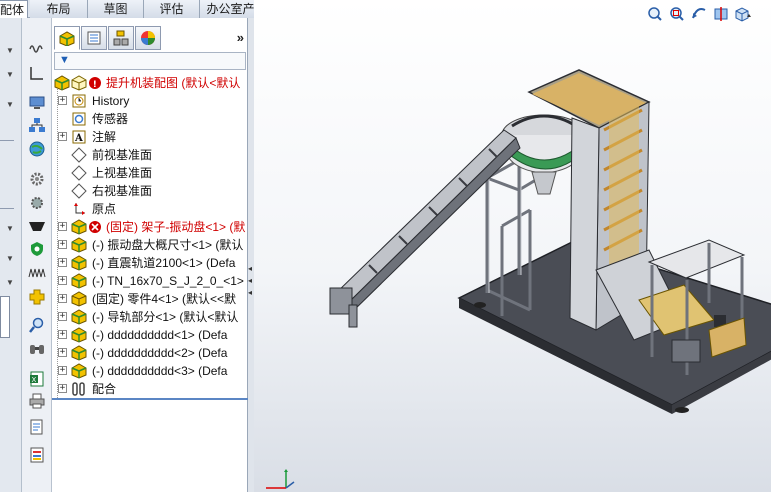 The width and height of the screenshot is (771, 492). I want to click on tab-layout: 布局, so click(59, 9).